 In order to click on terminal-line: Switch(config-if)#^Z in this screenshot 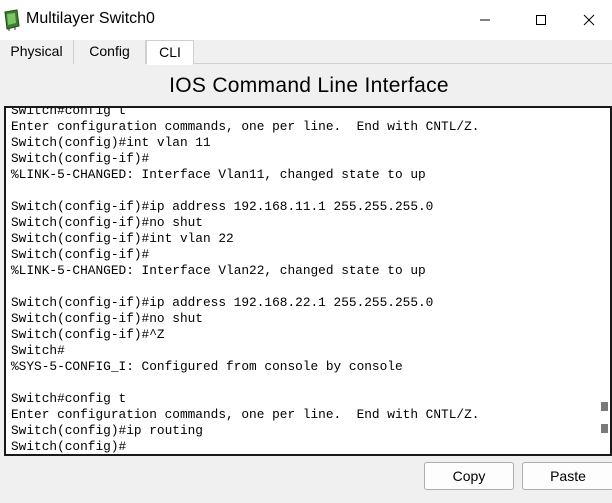, I will do `click(88, 334)`.